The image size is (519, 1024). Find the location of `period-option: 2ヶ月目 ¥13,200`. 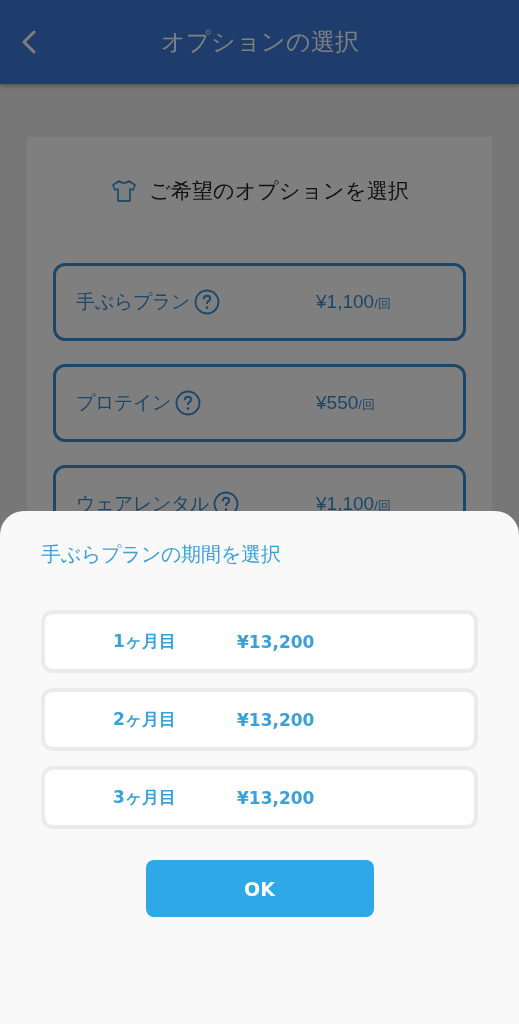

period-option: 2ヶ月目 ¥13,200 is located at coordinates (259, 719).